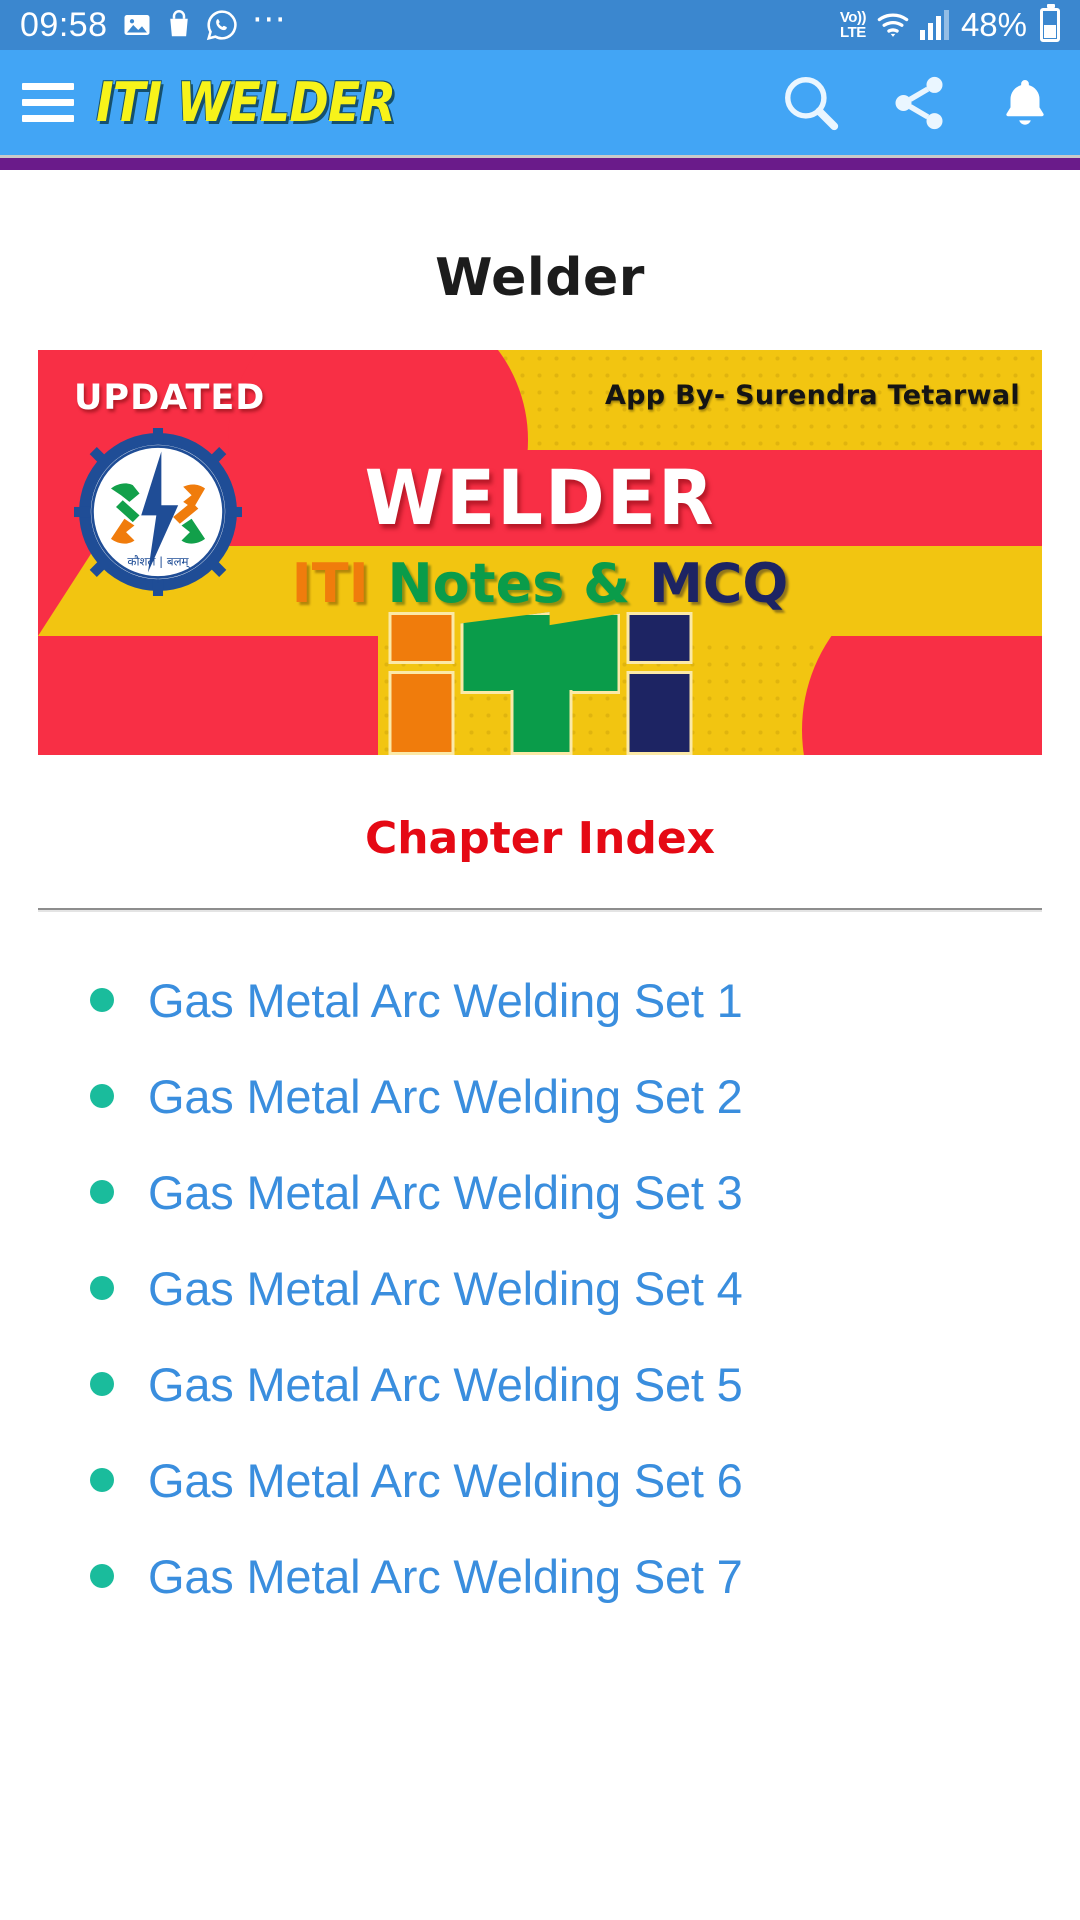 This screenshot has height=1920, width=1080. Describe the element at coordinates (137, 25) in the screenshot. I see `photo-icon` at that location.